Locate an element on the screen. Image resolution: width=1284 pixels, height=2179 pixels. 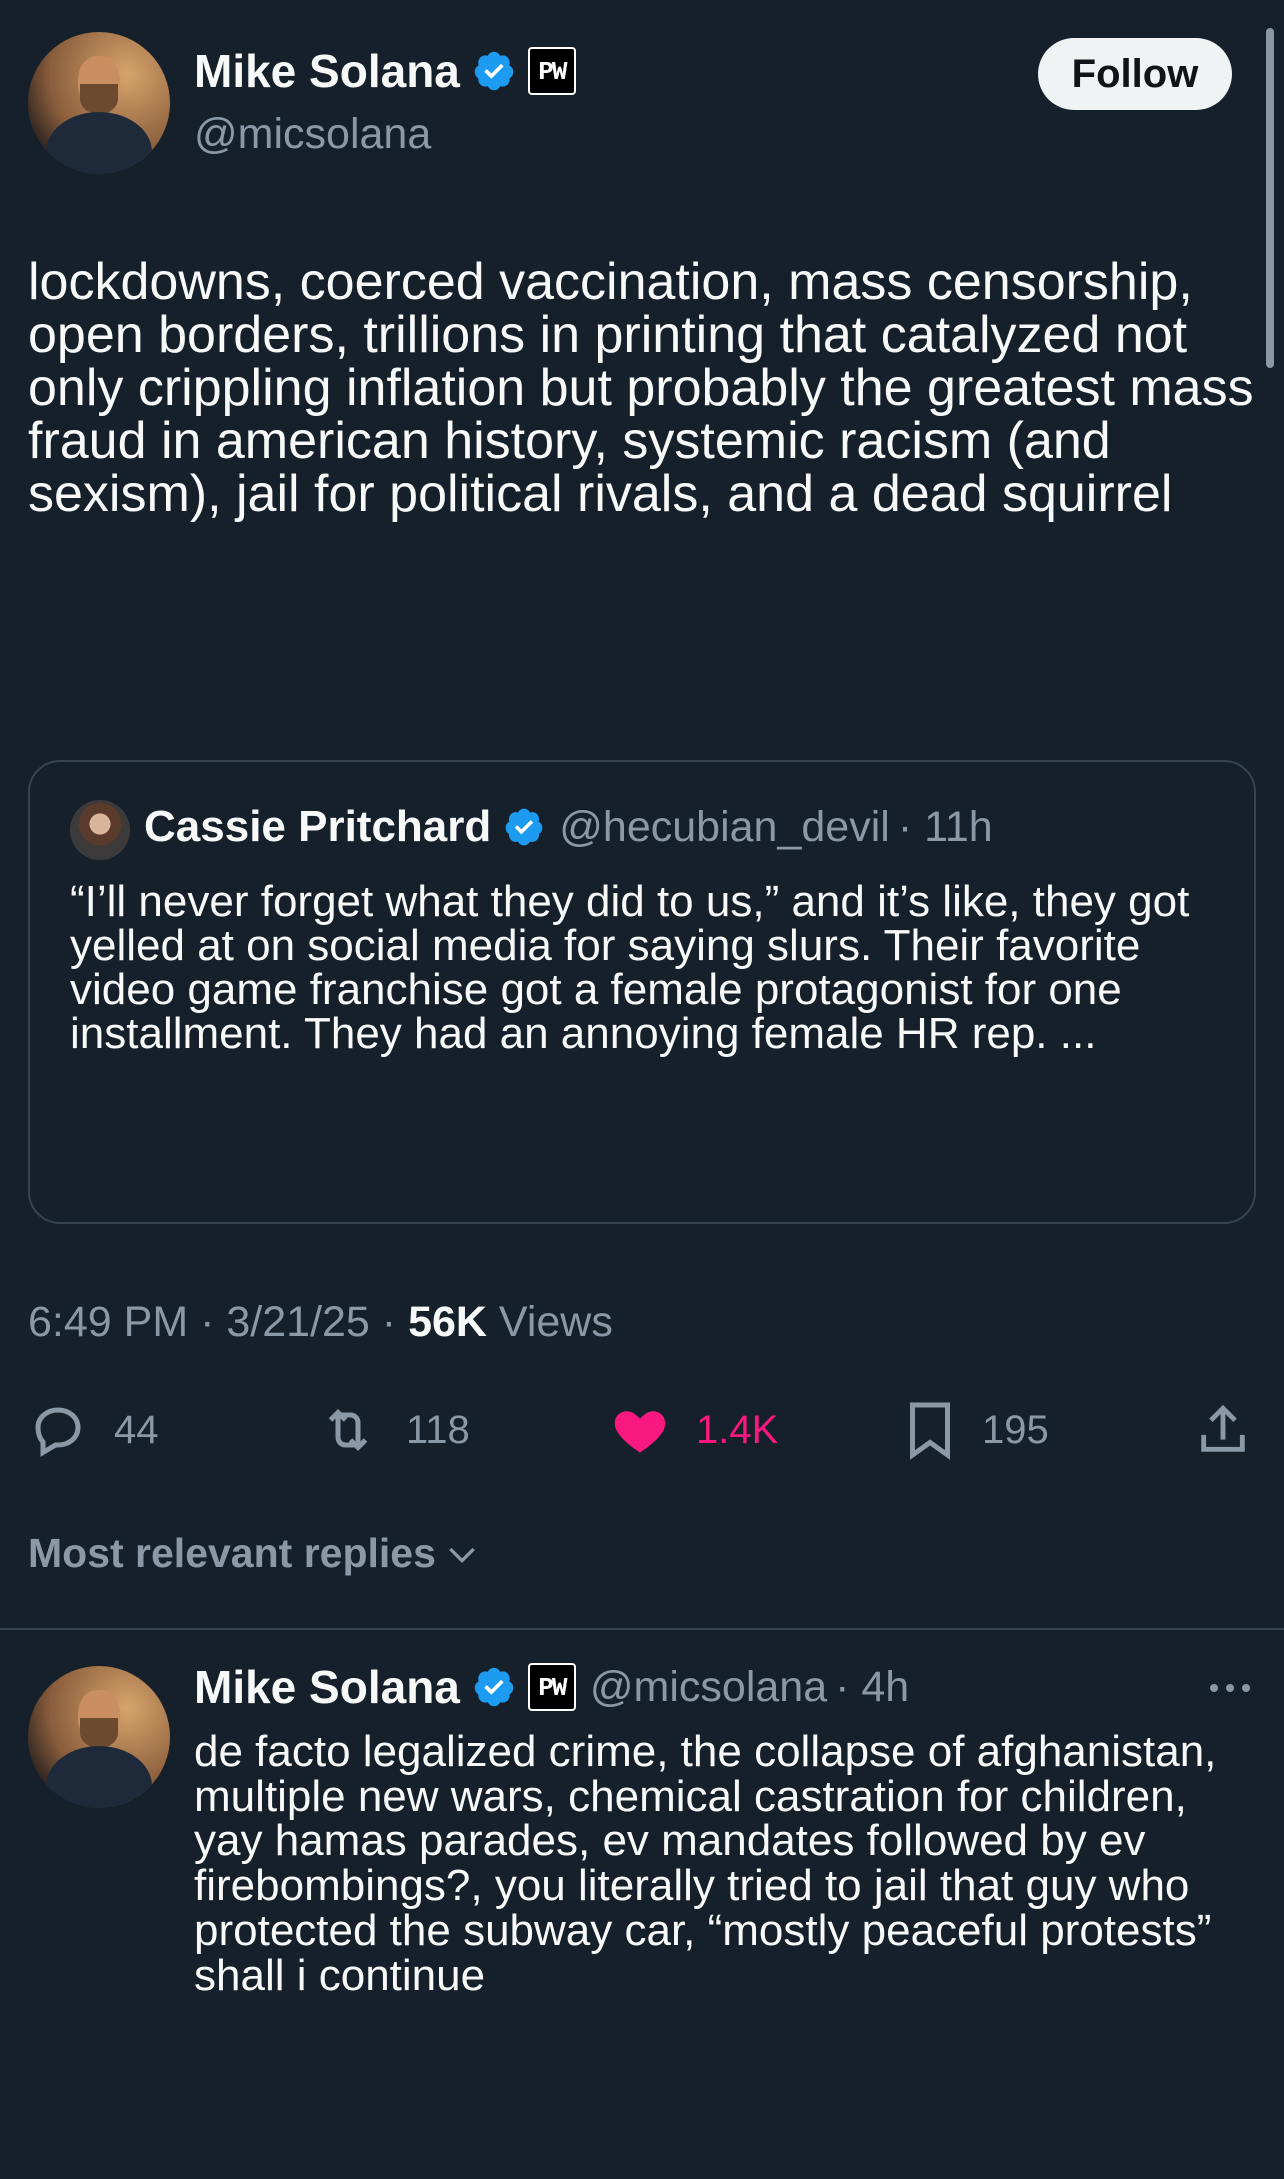
tweet-meta: 6:49 PM · 3/21/25 · 56K Views is located at coordinates (320, 1322).